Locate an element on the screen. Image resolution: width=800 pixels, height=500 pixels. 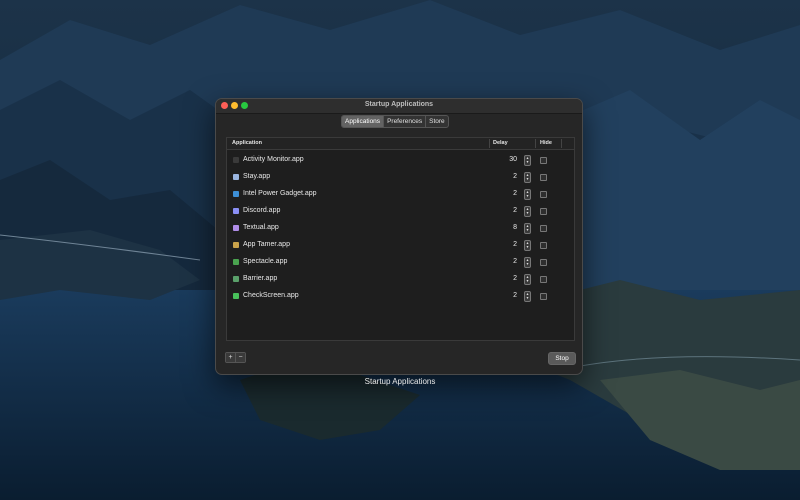
column-header-delay: Delay is located at coordinates (500, 143).